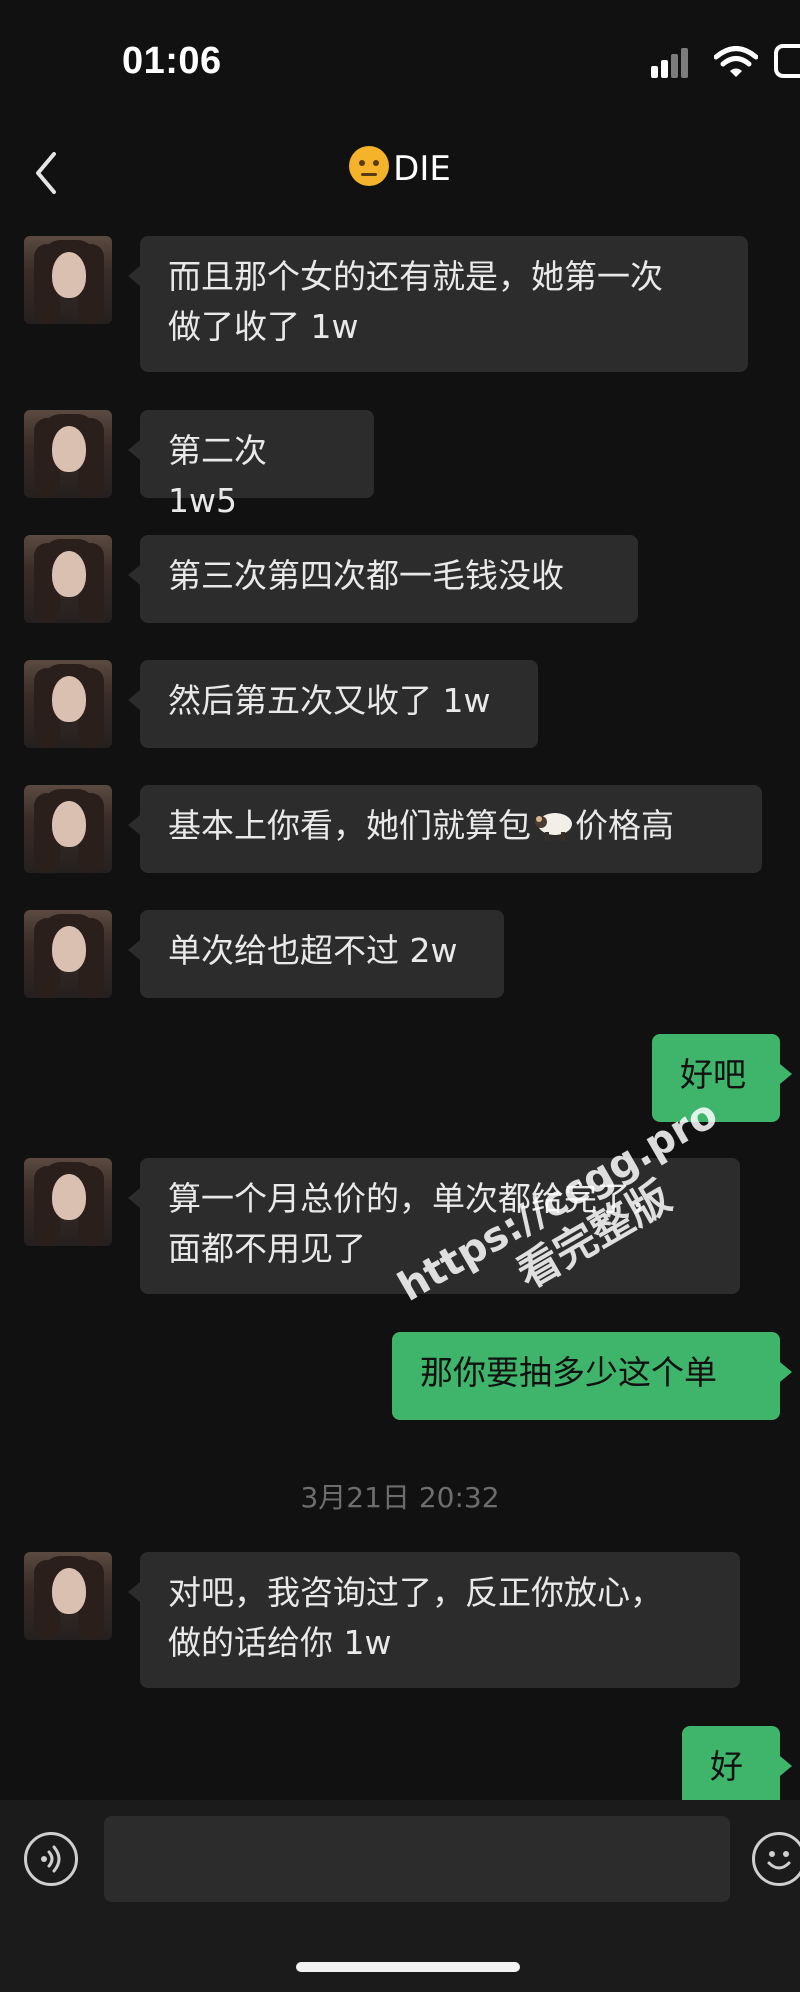 Image resolution: width=800 pixels, height=1992 pixels. What do you see at coordinates (722, 1078) in the screenshot?
I see `message-bubble-outgoing: 好吧` at bounding box center [722, 1078].